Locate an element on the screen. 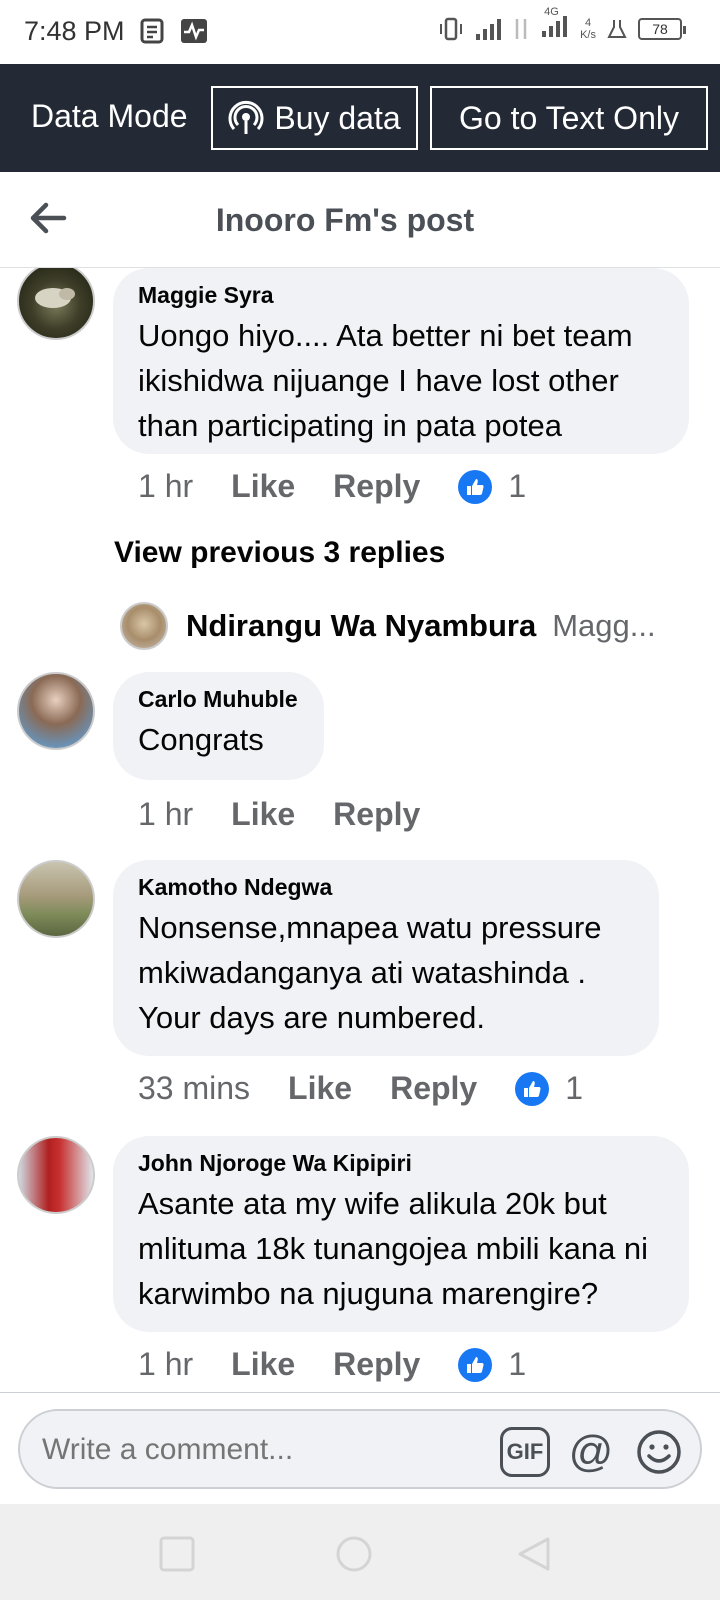 This screenshot has width=720, height=1600. comment-actions: 1 hr Like Reply is located at coordinates (298, 814).